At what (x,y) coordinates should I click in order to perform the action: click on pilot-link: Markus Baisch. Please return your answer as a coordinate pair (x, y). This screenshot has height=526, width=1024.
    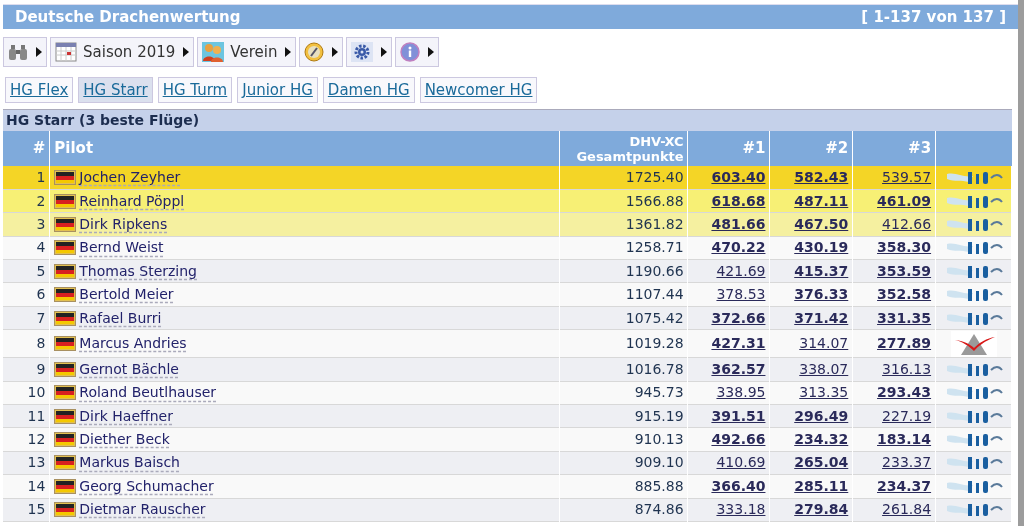
    Looking at the image, I should click on (129, 463).